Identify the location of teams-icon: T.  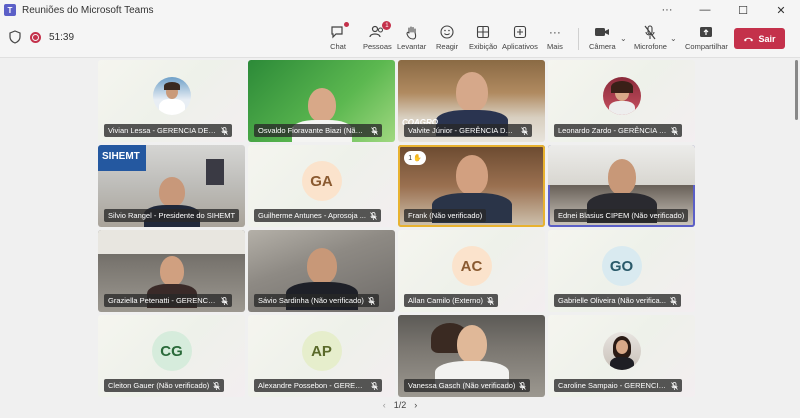
(10, 10).